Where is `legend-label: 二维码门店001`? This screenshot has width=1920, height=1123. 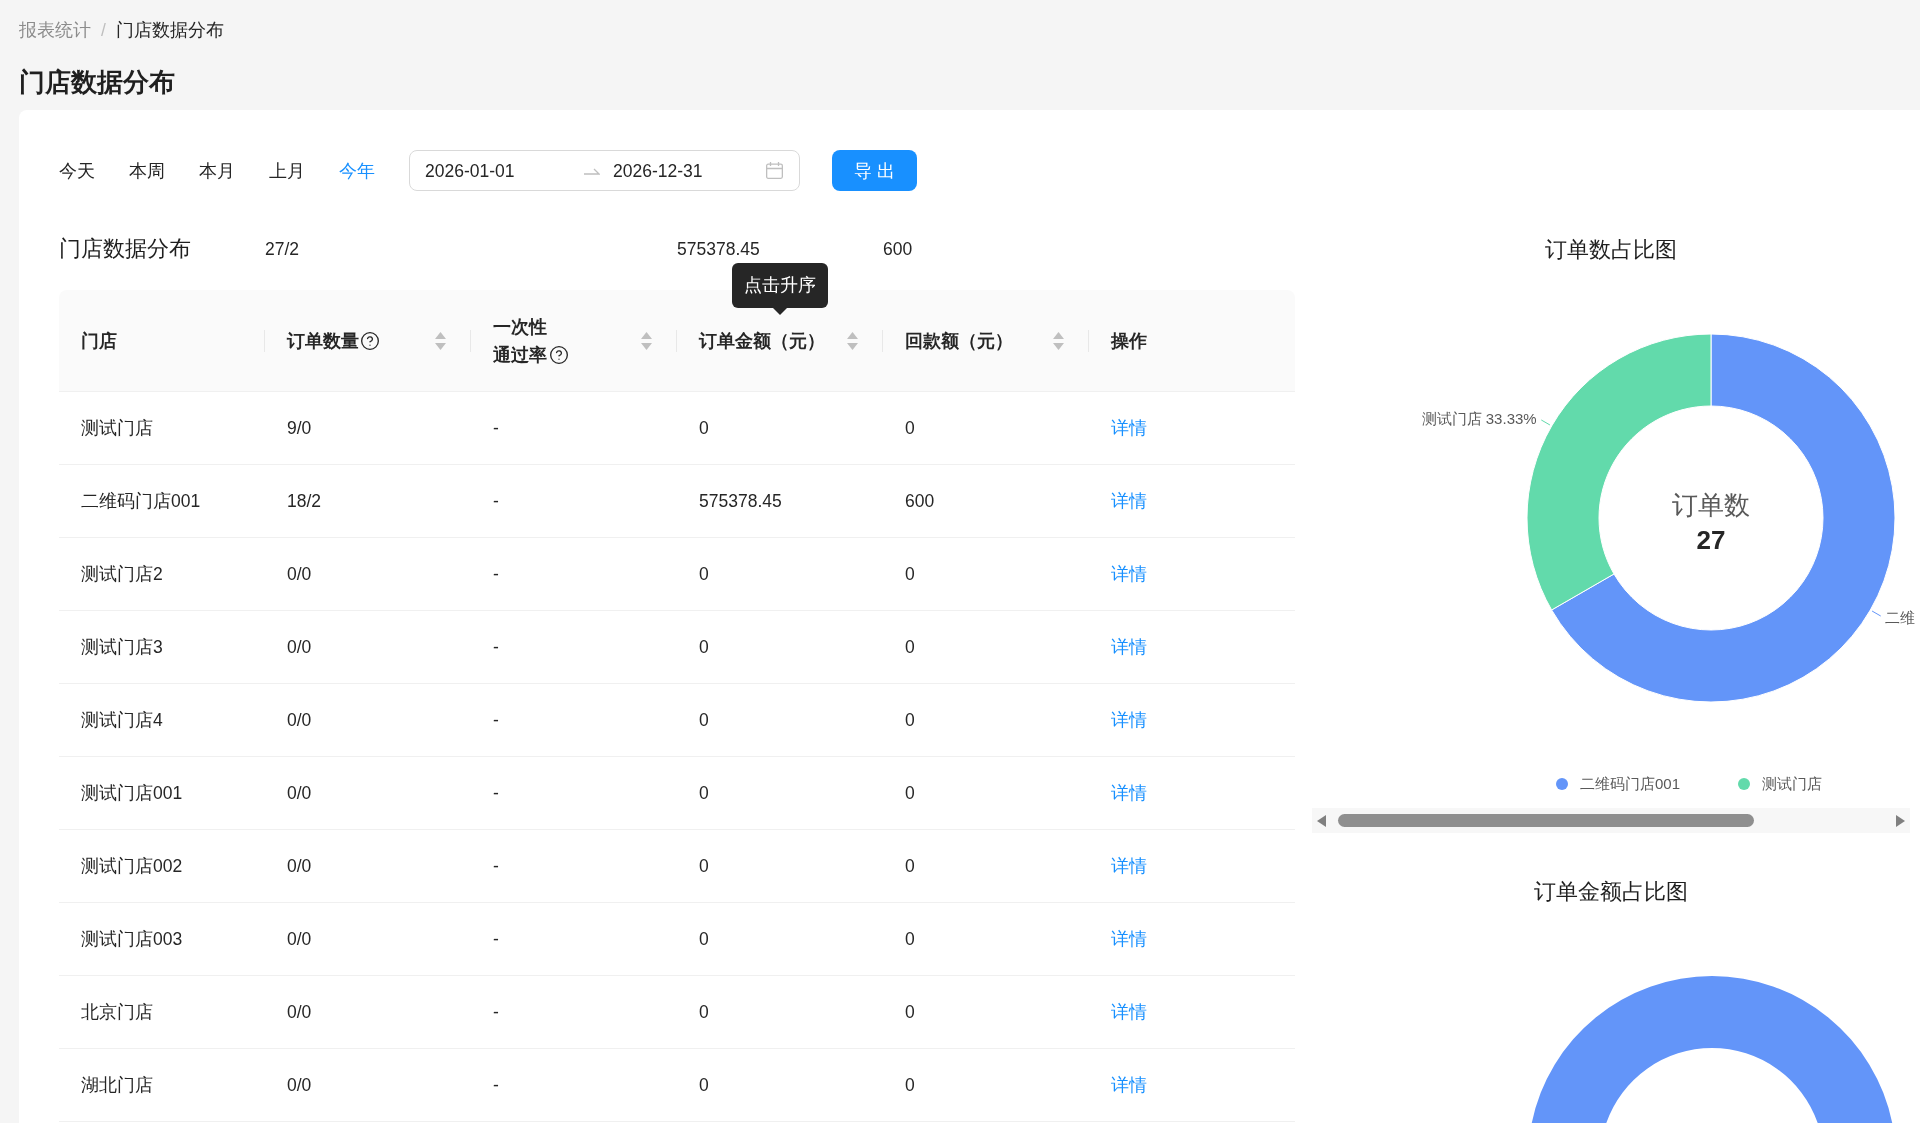 legend-label: 二维码门店001 is located at coordinates (1630, 784).